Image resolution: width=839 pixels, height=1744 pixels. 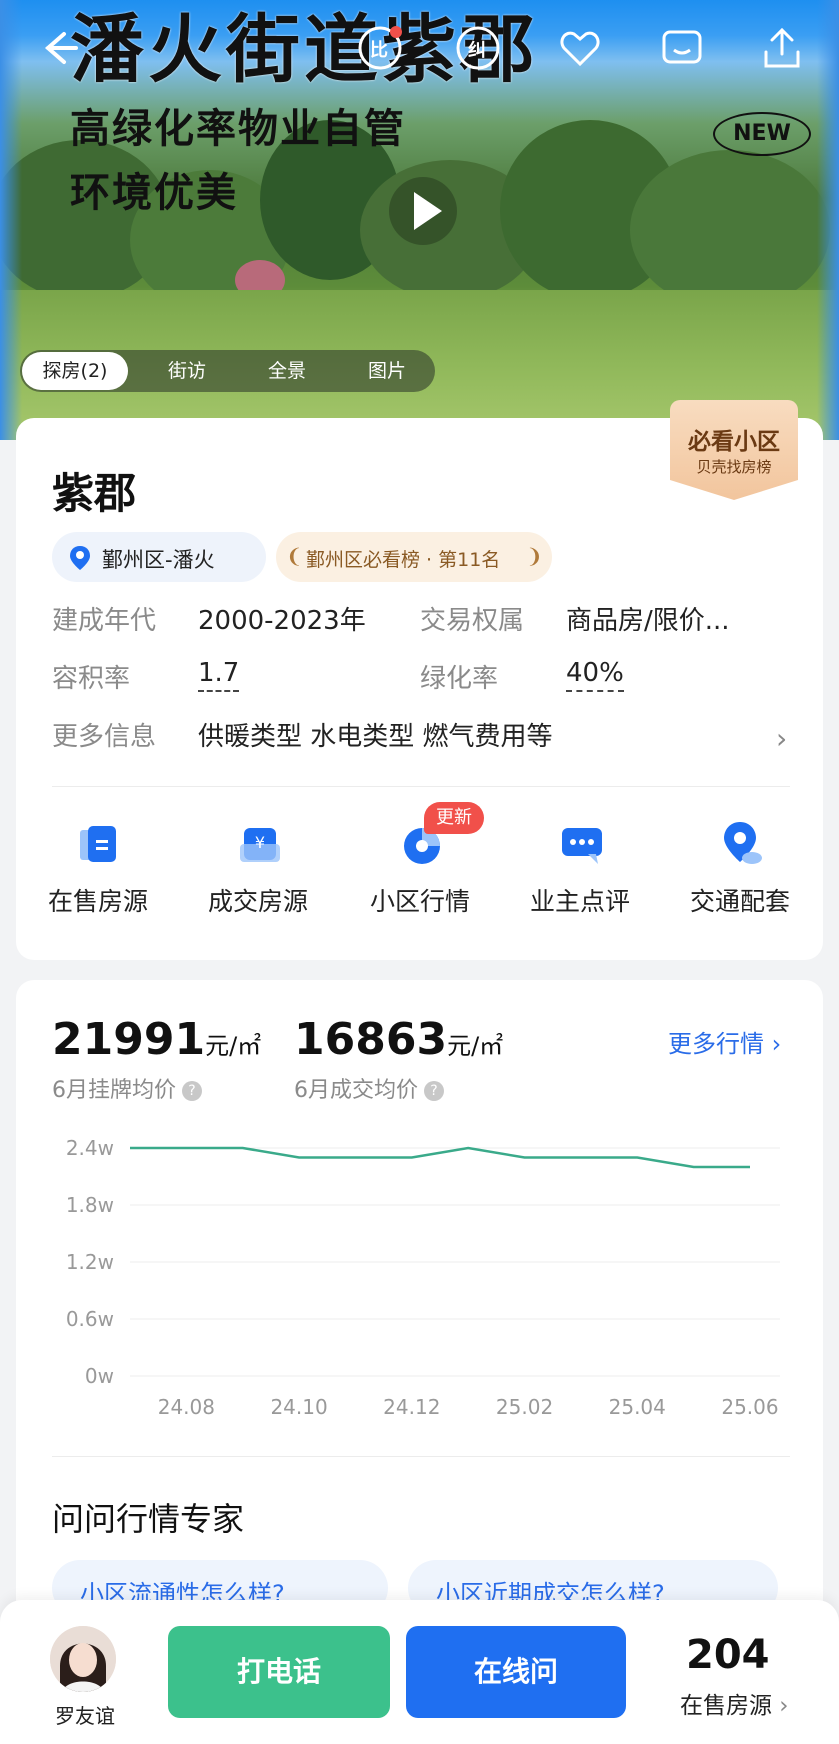 I want to click on built-year-label: 建成年代, so click(x=104, y=621).